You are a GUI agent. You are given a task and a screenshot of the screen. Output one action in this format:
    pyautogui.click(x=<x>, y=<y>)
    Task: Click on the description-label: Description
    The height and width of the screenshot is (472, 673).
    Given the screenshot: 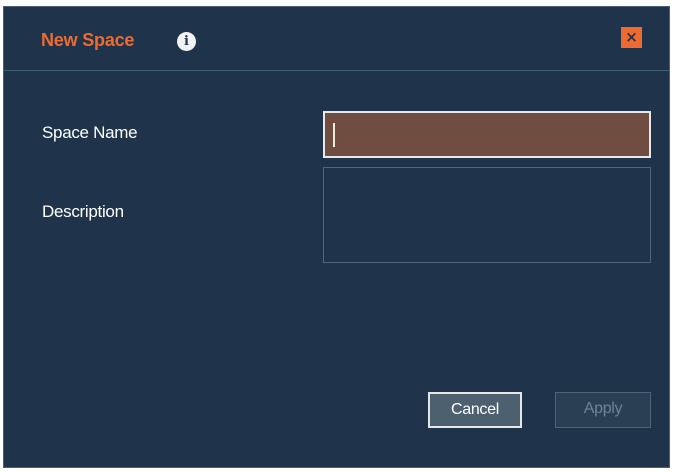 What is the action you would take?
    pyautogui.click(x=83, y=211)
    